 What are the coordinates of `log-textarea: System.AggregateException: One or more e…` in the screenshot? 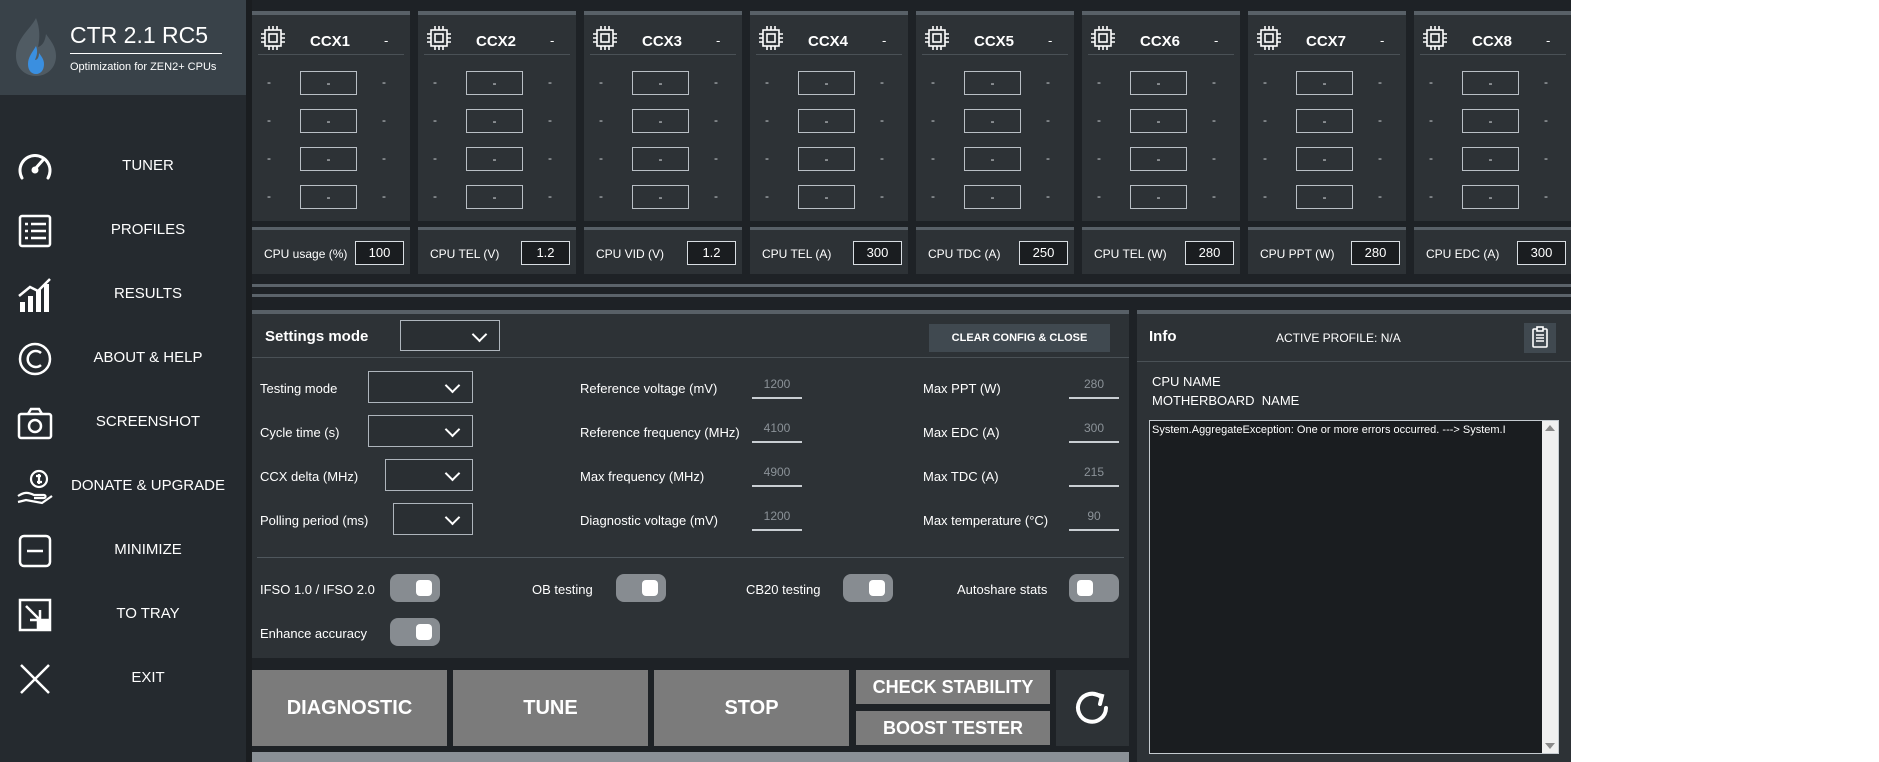 It's located at (1354, 587).